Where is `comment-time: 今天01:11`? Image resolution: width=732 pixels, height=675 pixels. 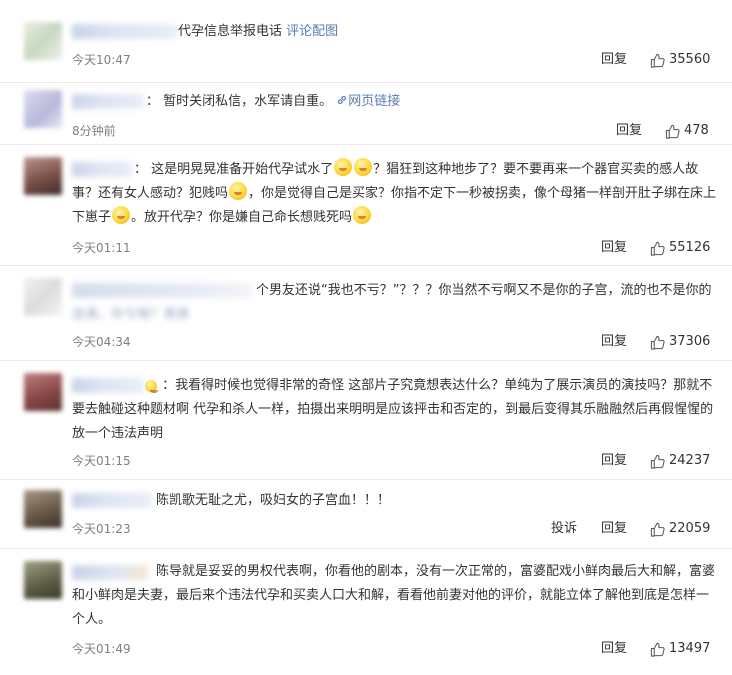 comment-time: 今天01:11 is located at coordinates (101, 248).